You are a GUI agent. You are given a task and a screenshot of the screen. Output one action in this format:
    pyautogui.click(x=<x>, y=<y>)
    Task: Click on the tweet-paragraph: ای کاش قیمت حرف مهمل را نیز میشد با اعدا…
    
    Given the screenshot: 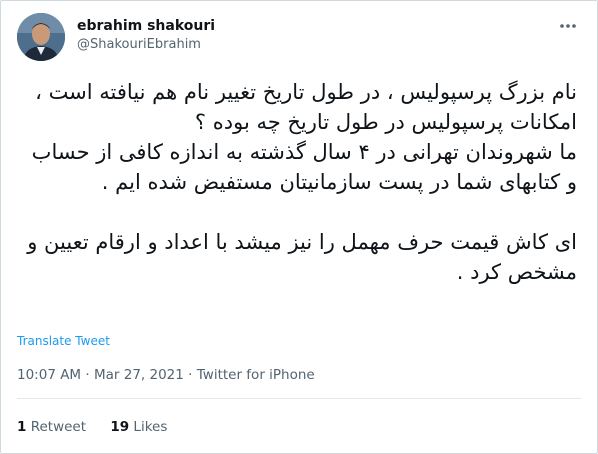 What is the action you would take?
    pyautogui.click(x=298, y=257)
    